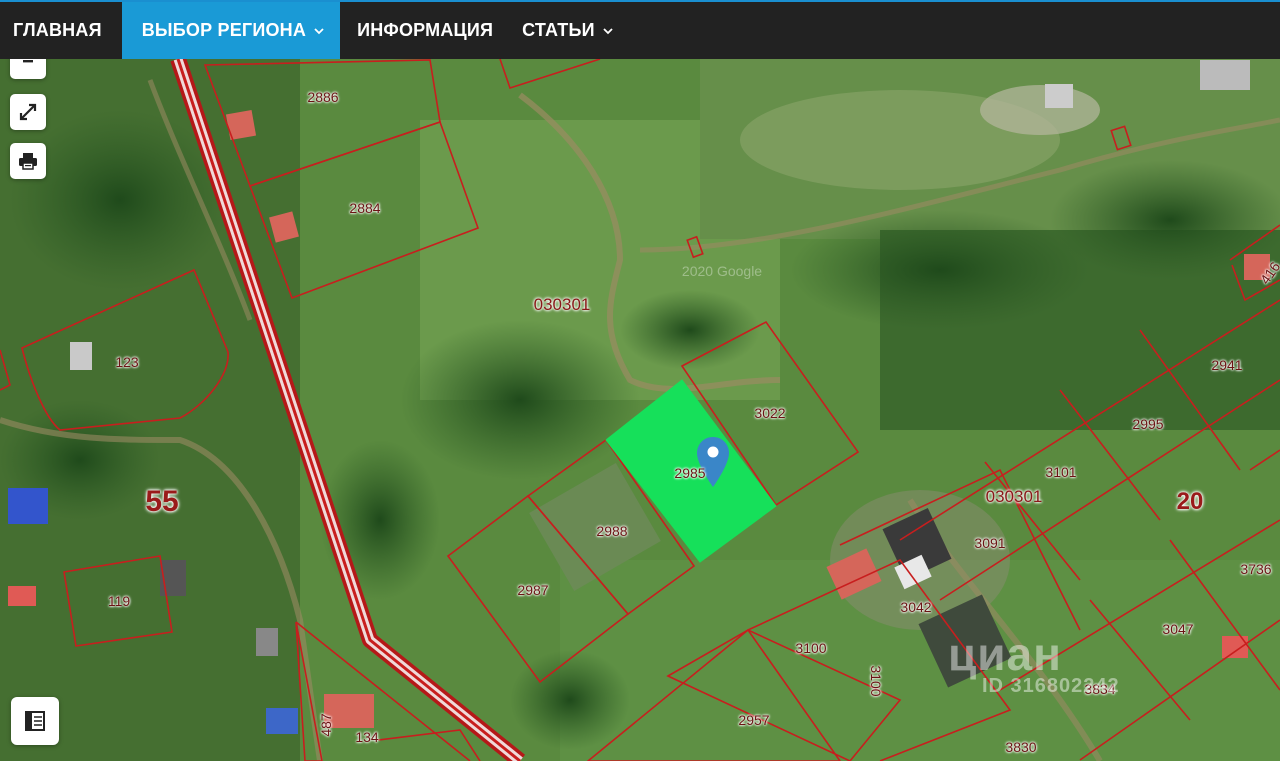 The height and width of the screenshot is (761, 1280). I want to click on parcel-label: 2941, so click(1227, 365).